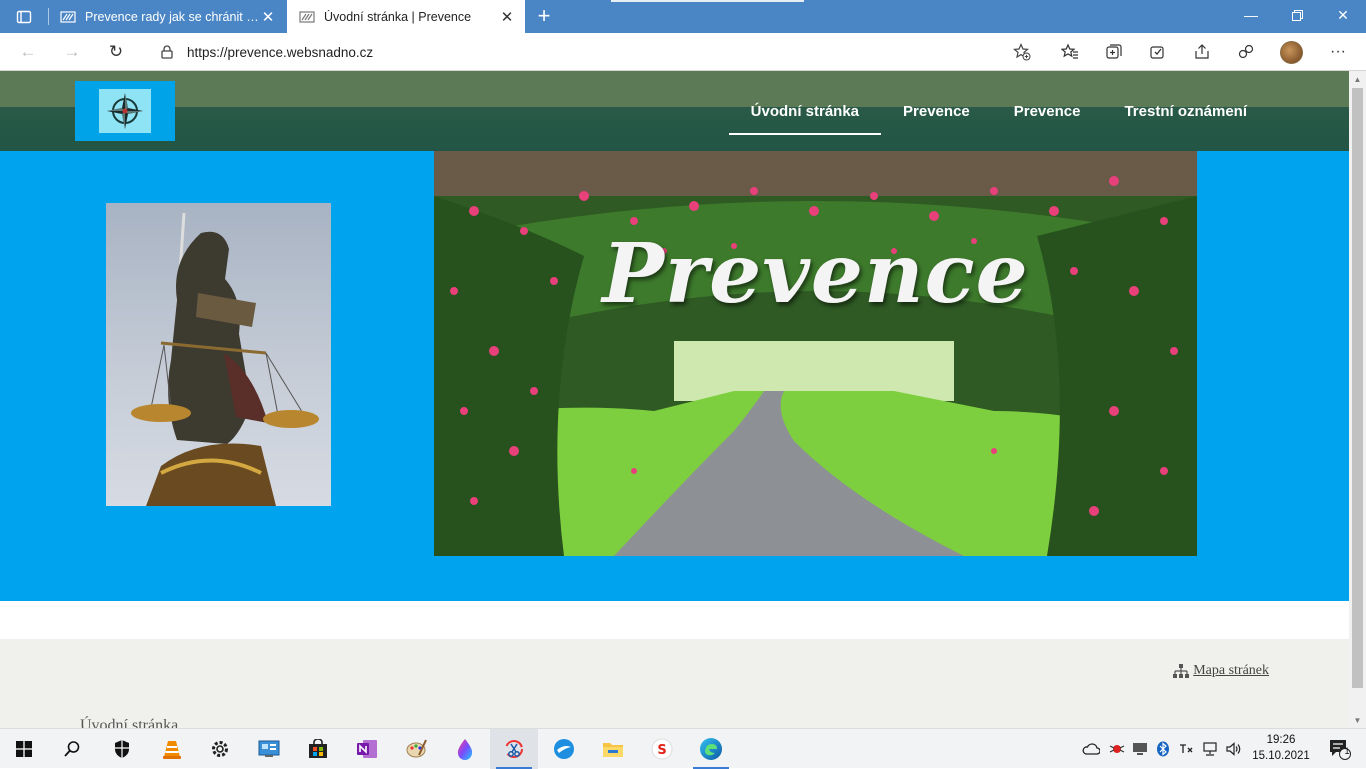  I want to click on search-icon, so click(72, 749).